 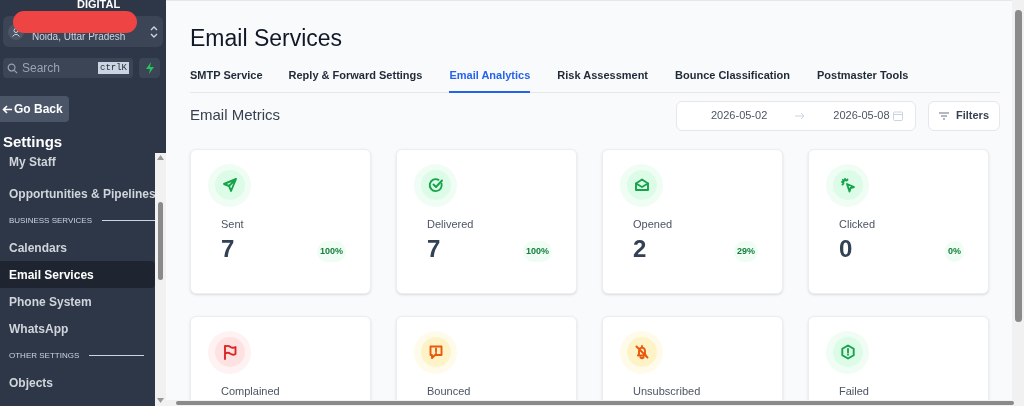 What do you see at coordinates (77, 301) in the screenshot?
I see `sidebar-item: Phone System` at bounding box center [77, 301].